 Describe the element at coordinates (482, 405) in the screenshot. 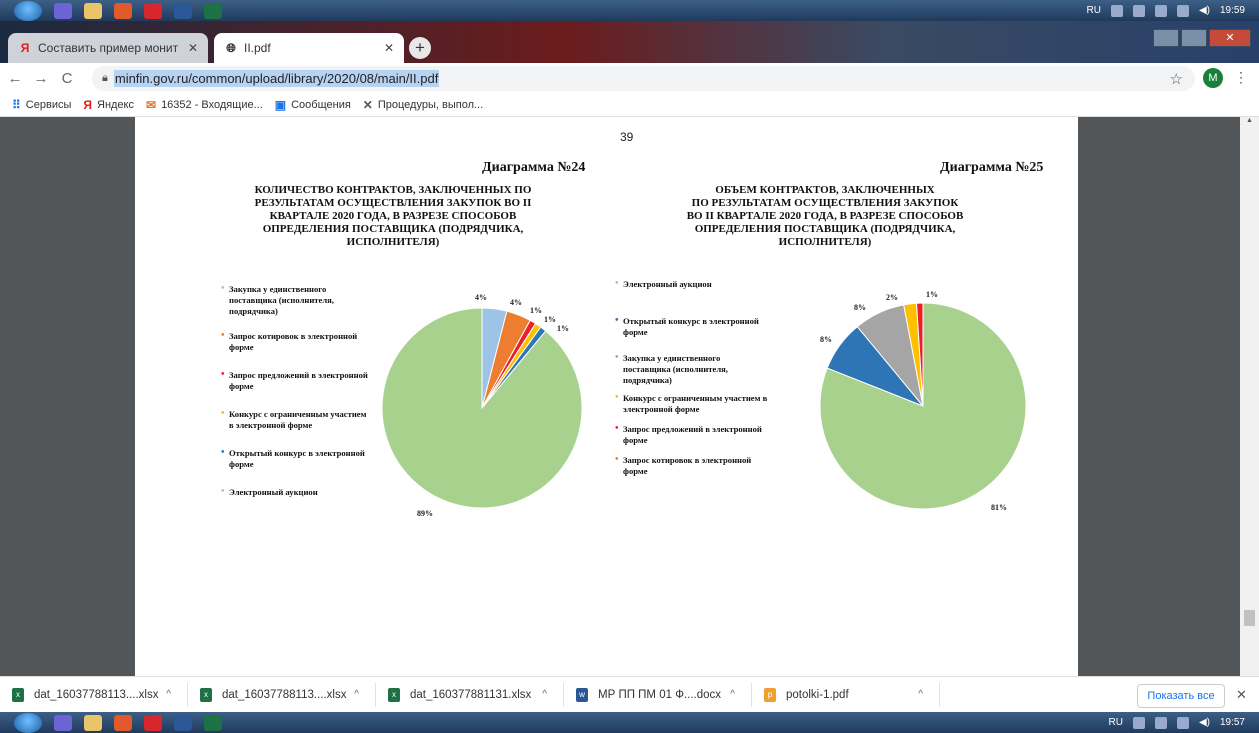

I see `pie-chart: 4%4%1%1%1%89%` at that location.